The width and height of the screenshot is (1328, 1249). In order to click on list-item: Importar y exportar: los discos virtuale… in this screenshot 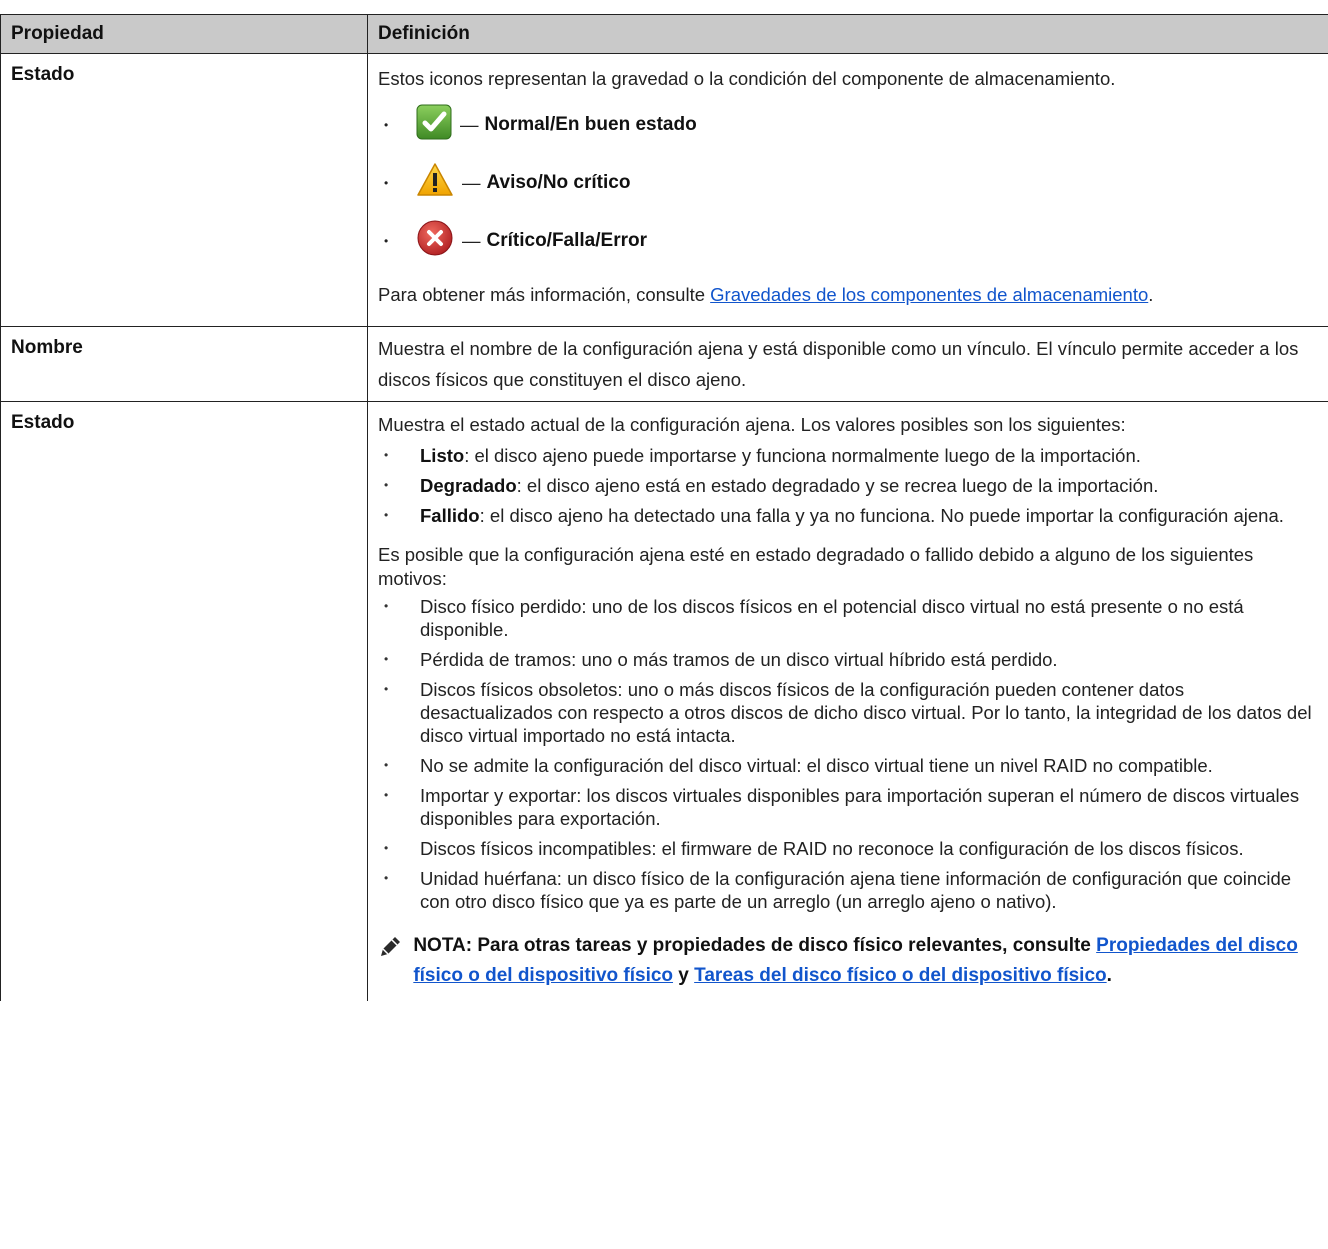, I will do `click(848, 807)`.